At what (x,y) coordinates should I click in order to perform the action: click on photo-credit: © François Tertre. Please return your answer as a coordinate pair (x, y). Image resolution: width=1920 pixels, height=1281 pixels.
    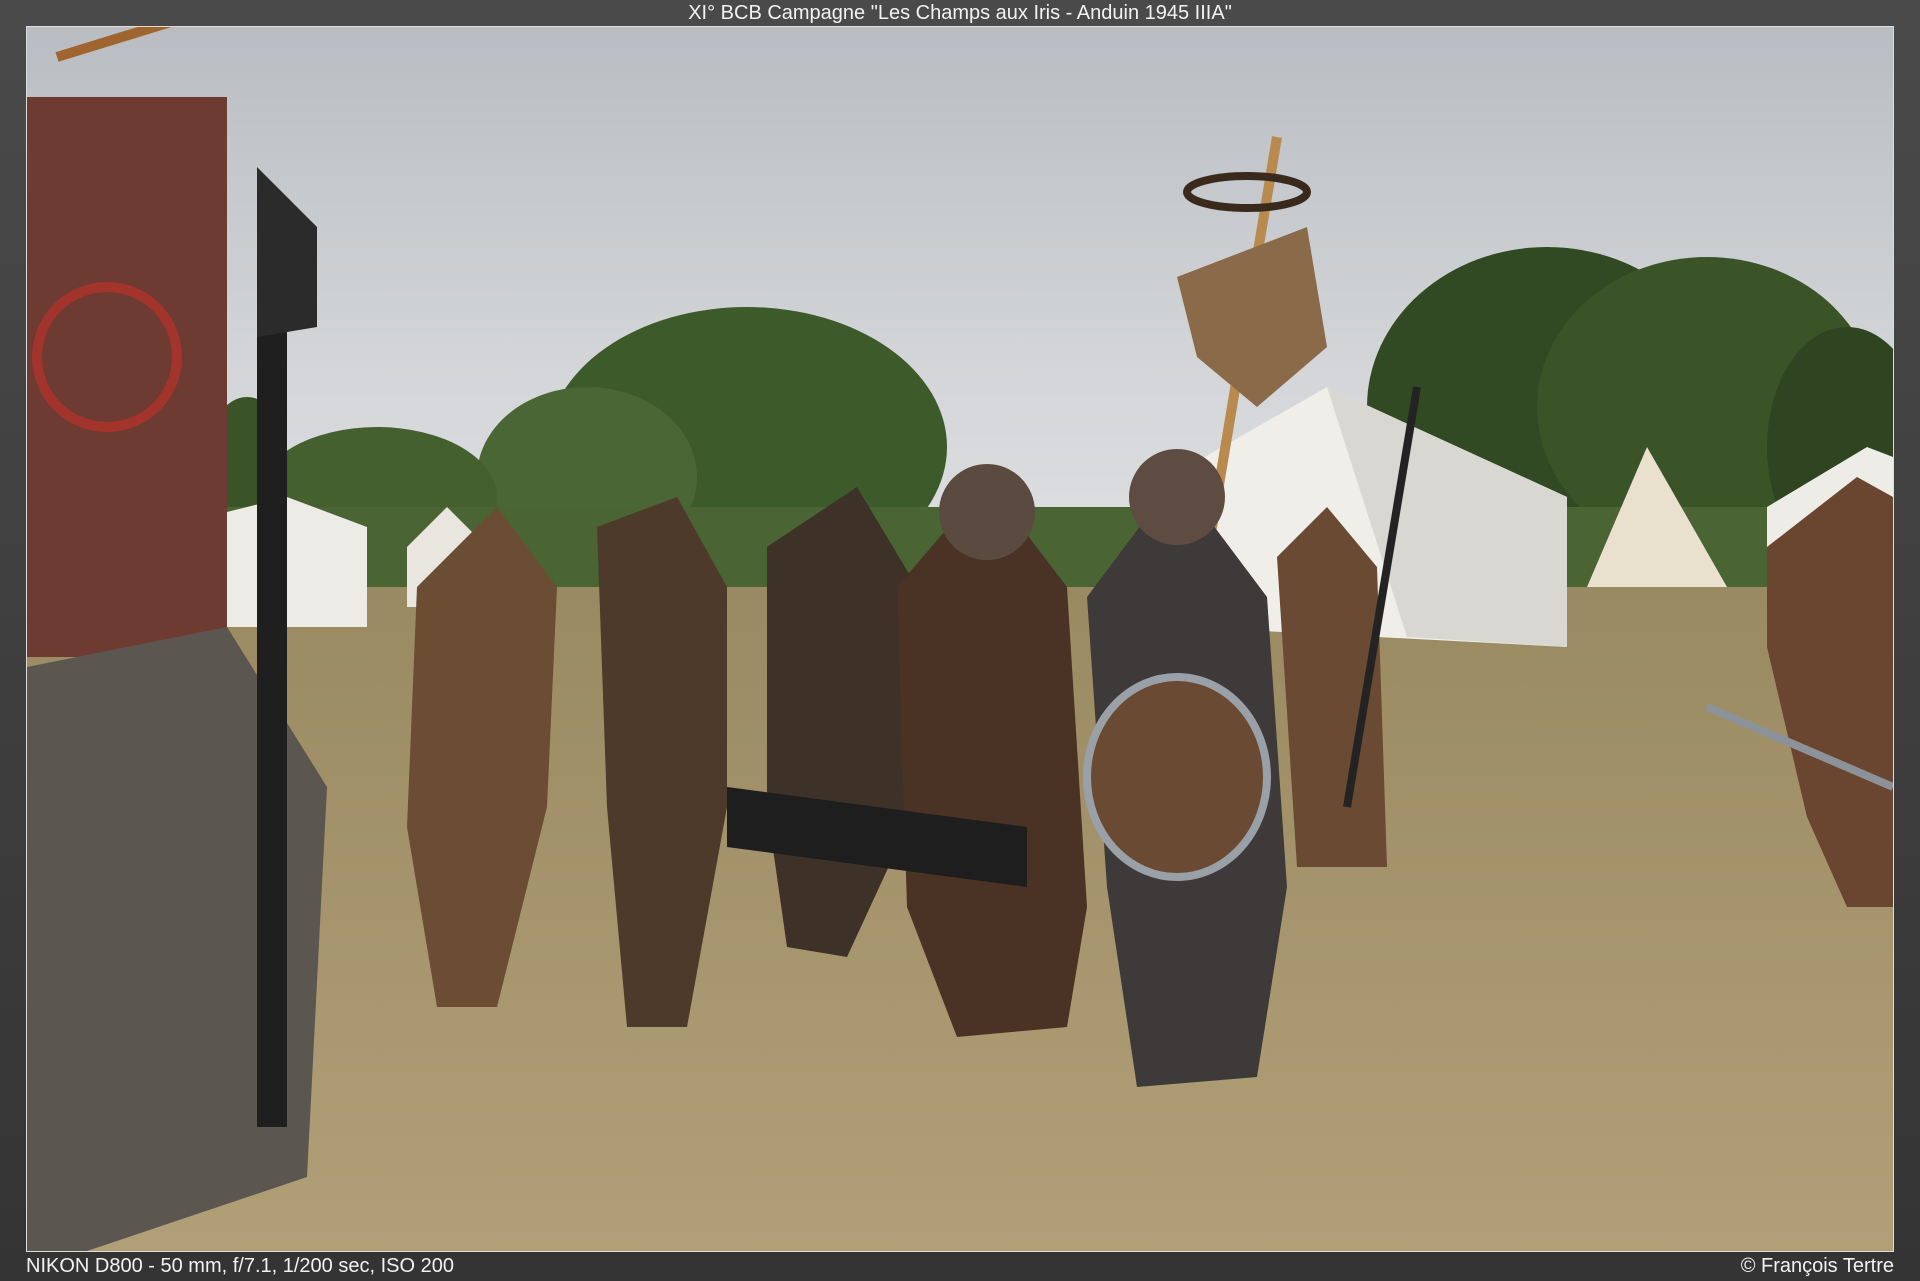
    Looking at the image, I should click on (1817, 1266).